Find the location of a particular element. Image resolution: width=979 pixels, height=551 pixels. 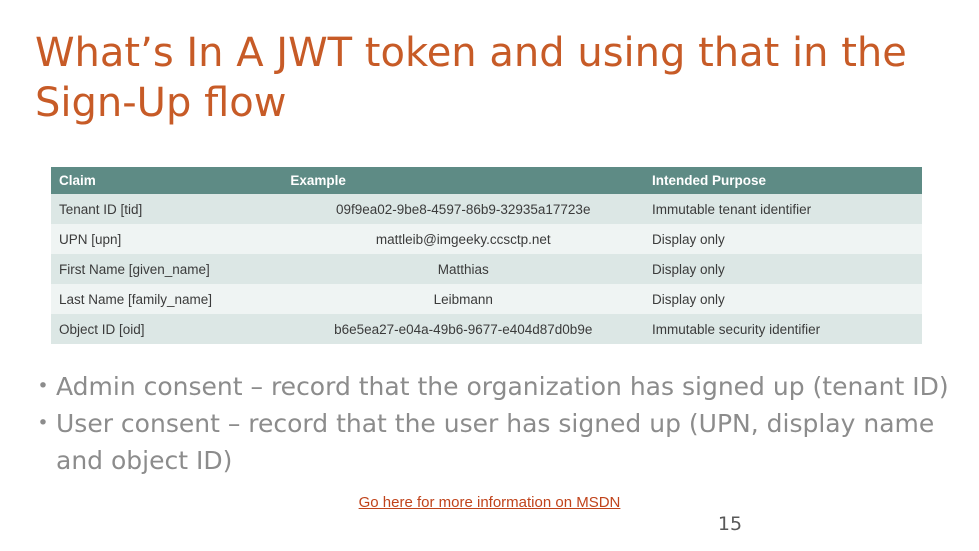

cell-example: Matthias is located at coordinates (463, 269).